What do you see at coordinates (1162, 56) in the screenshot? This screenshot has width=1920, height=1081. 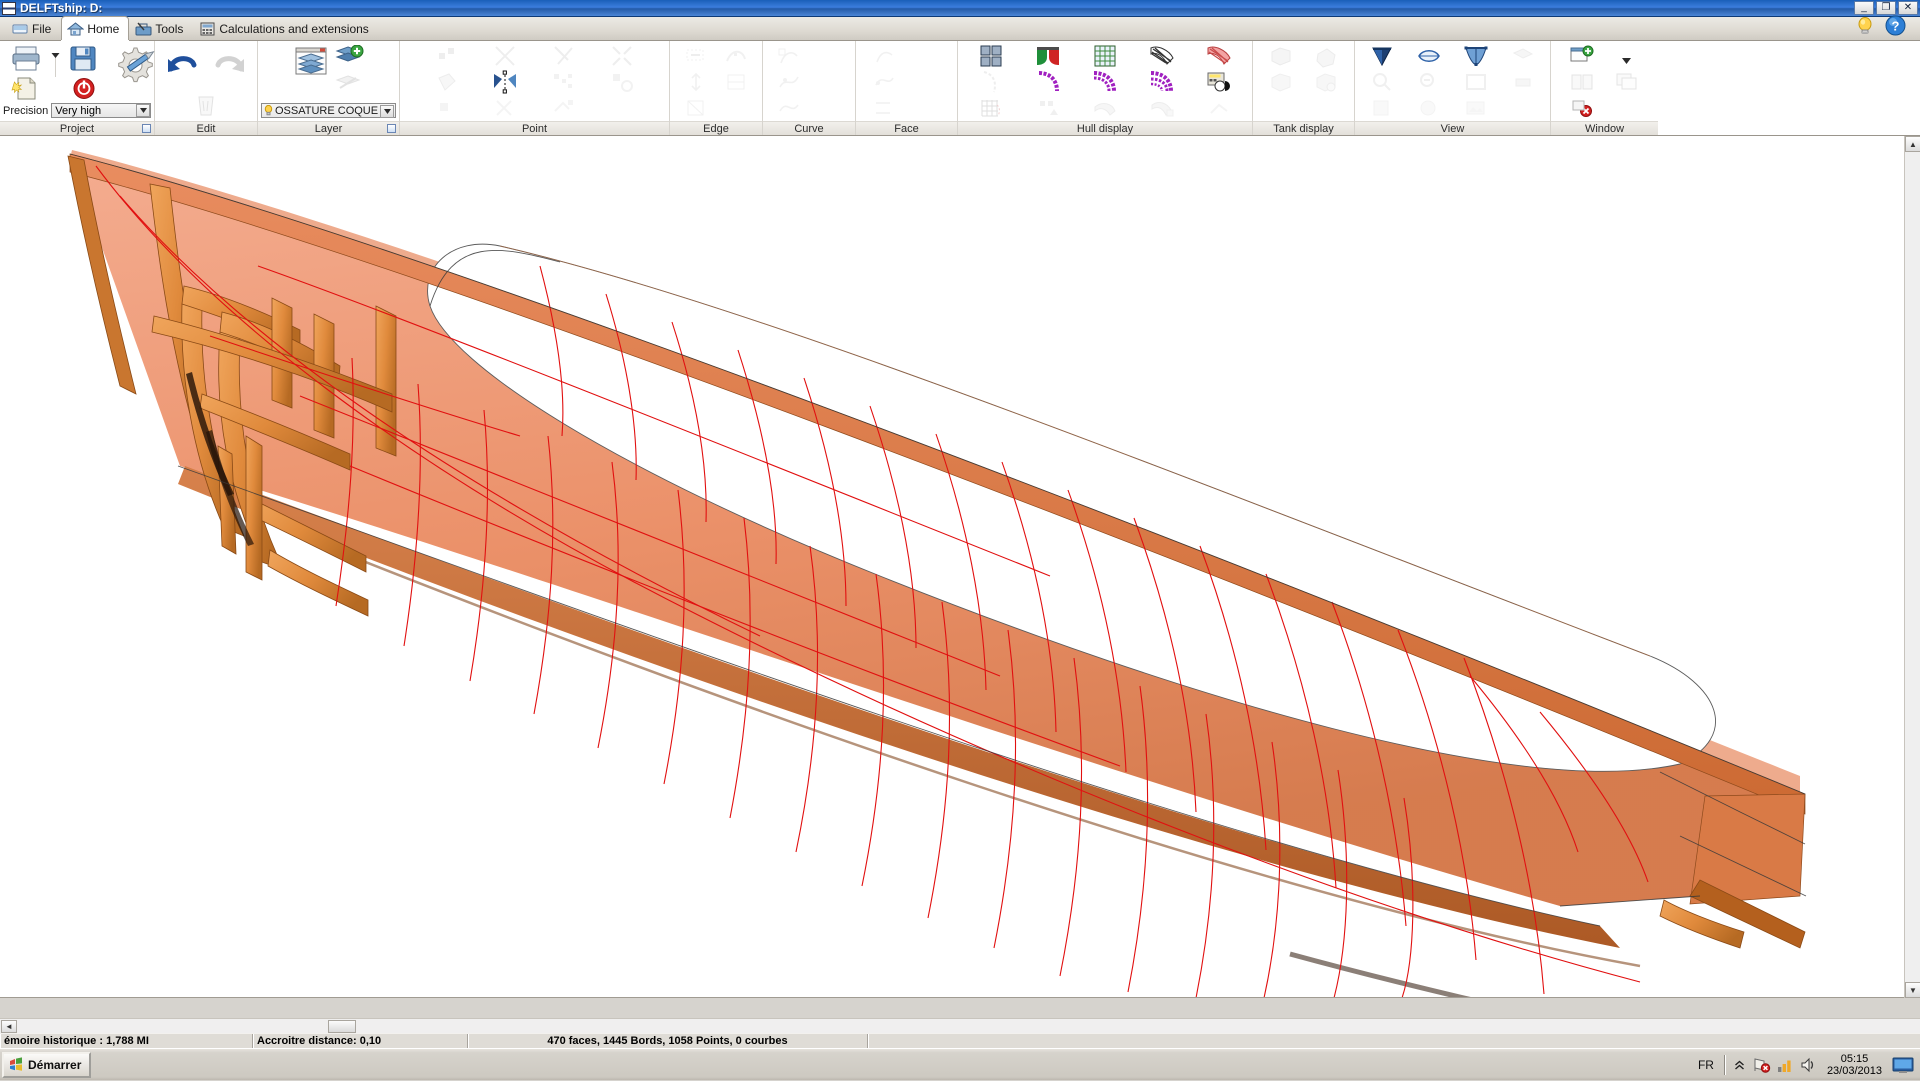 I see `checkered-hull-icon` at bounding box center [1162, 56].